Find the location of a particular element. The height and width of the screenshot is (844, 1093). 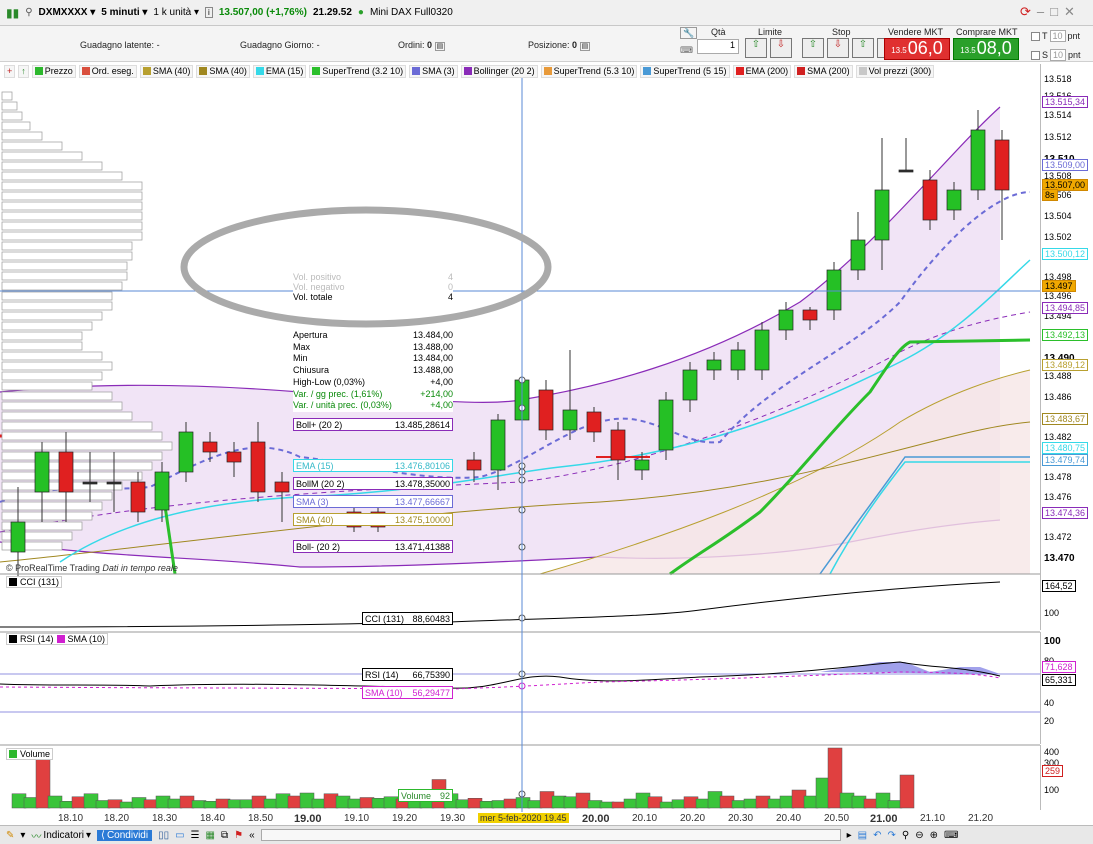

price-tag: 13.479,74 is located at coordinates (1065, 460).